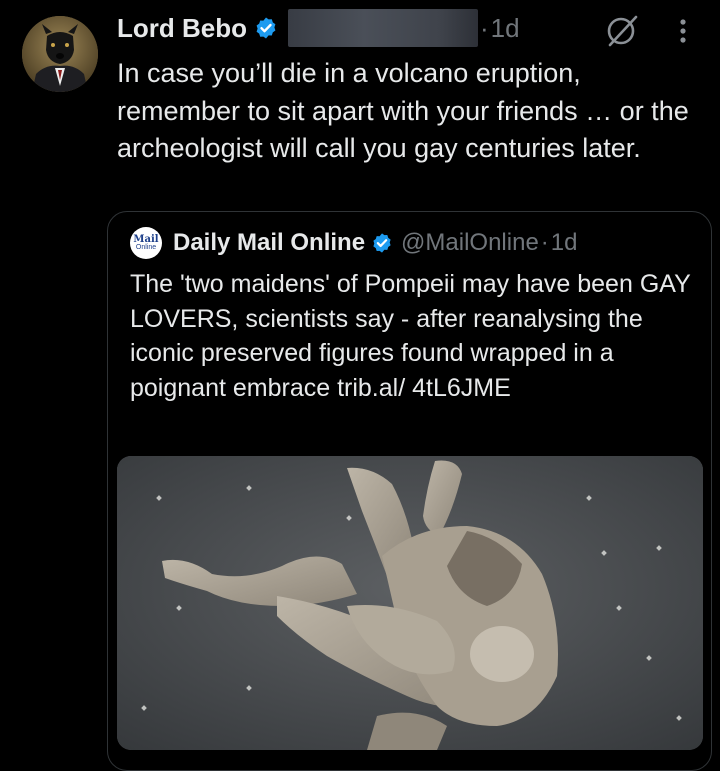 The width and height of the screenshot is (720, 771). I want to click on grok-icon, so click(622, 33).